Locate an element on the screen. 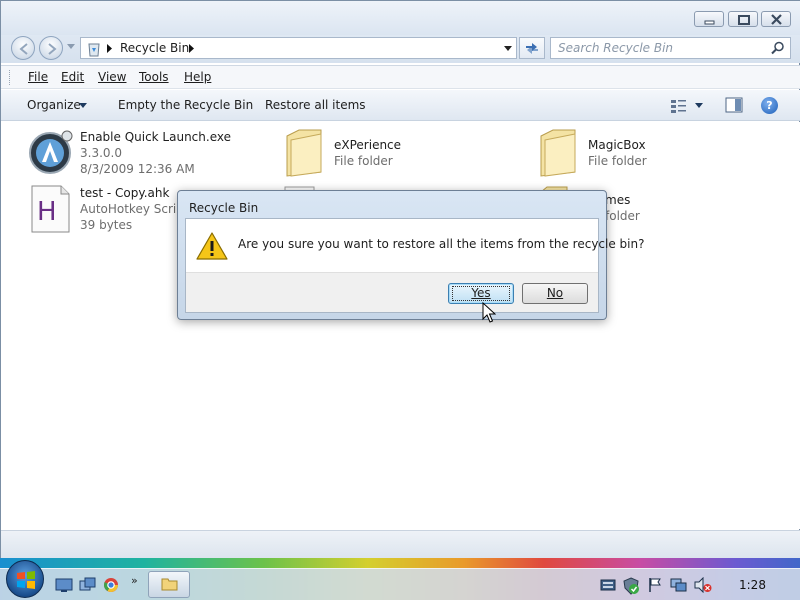  preview-pane-icon is located at coordinates (734, 105).